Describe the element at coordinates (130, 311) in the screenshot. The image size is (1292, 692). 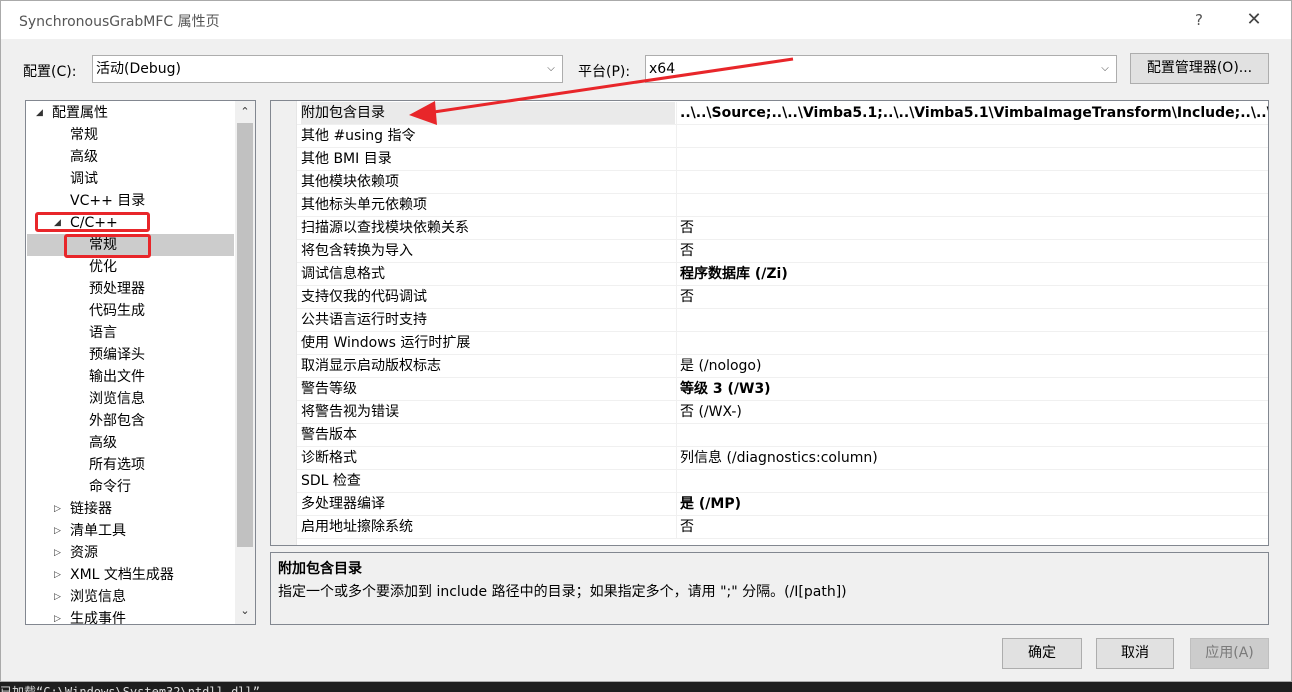
I see `tree-item: 代码生成` at that location.